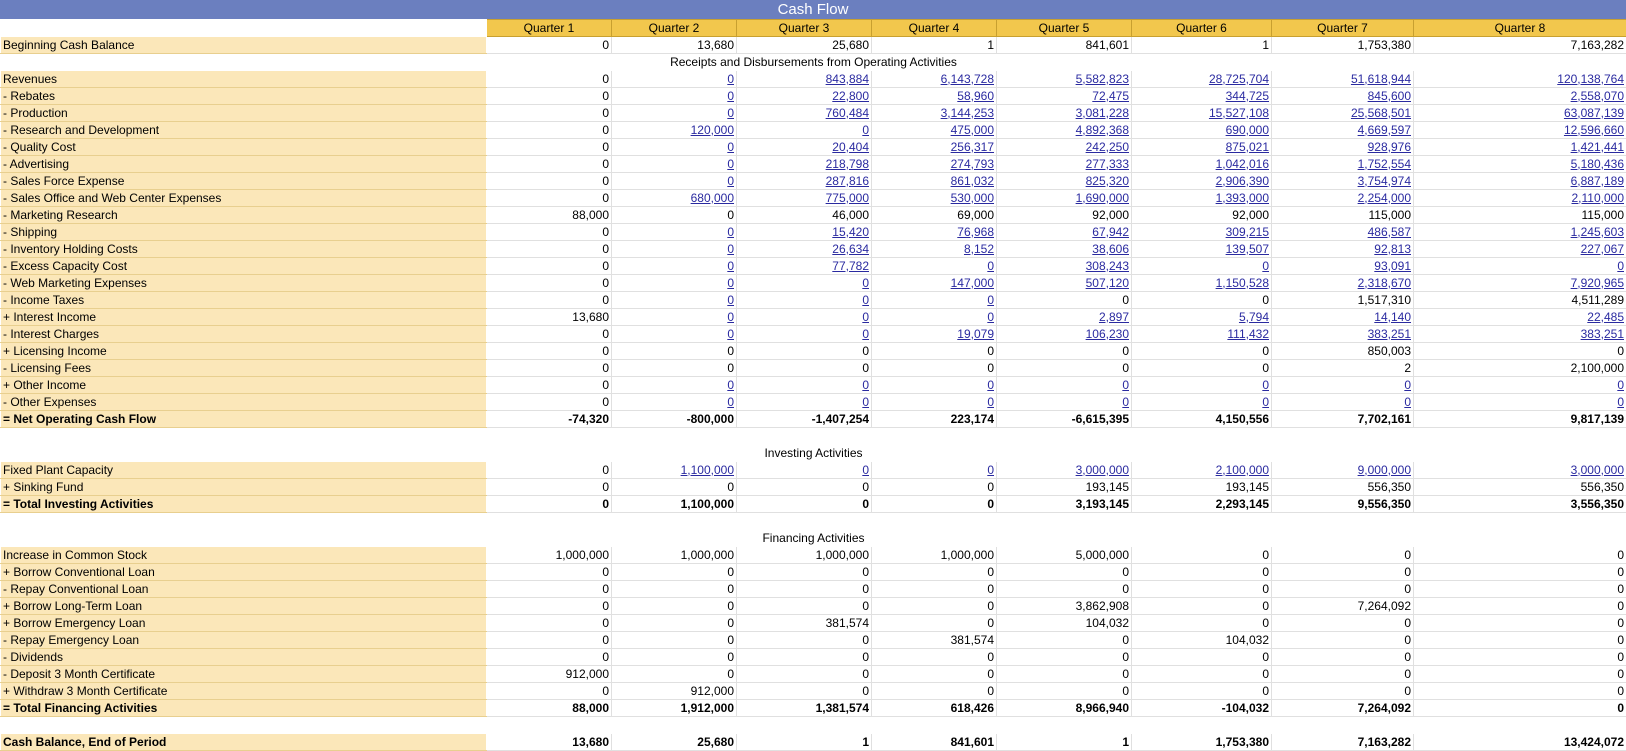 Image resolution: width=1626 pixels, height=751 pixels. Describe the element at coordinates (972, 198) in the screenshot. I see `value-link: 530,000` at that location.